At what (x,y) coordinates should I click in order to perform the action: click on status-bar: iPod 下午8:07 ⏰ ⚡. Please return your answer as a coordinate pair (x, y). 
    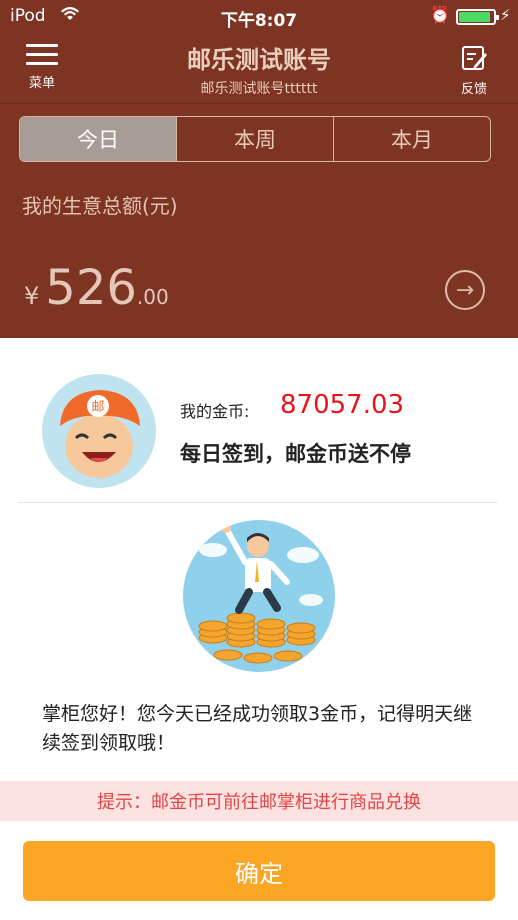
    Looking at the image, I should click on (259, 17).